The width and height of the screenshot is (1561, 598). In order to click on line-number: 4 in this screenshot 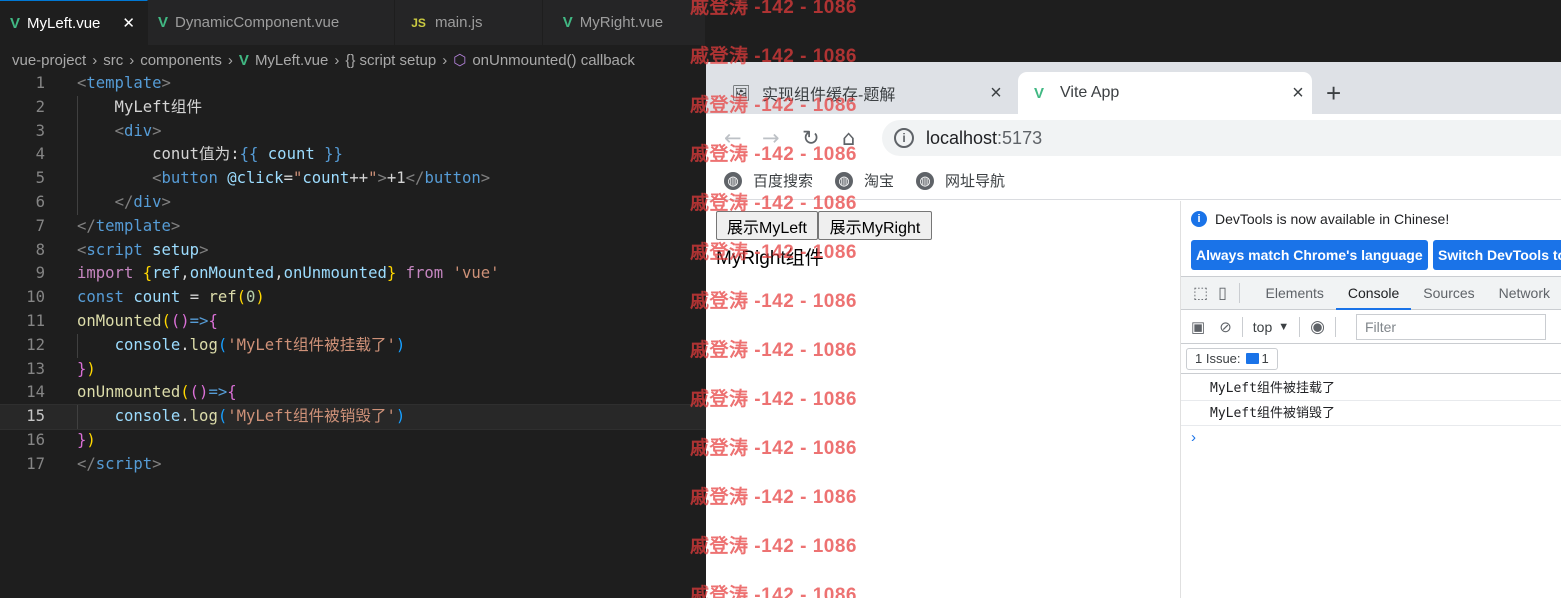, I will do `click(40, 154)`.